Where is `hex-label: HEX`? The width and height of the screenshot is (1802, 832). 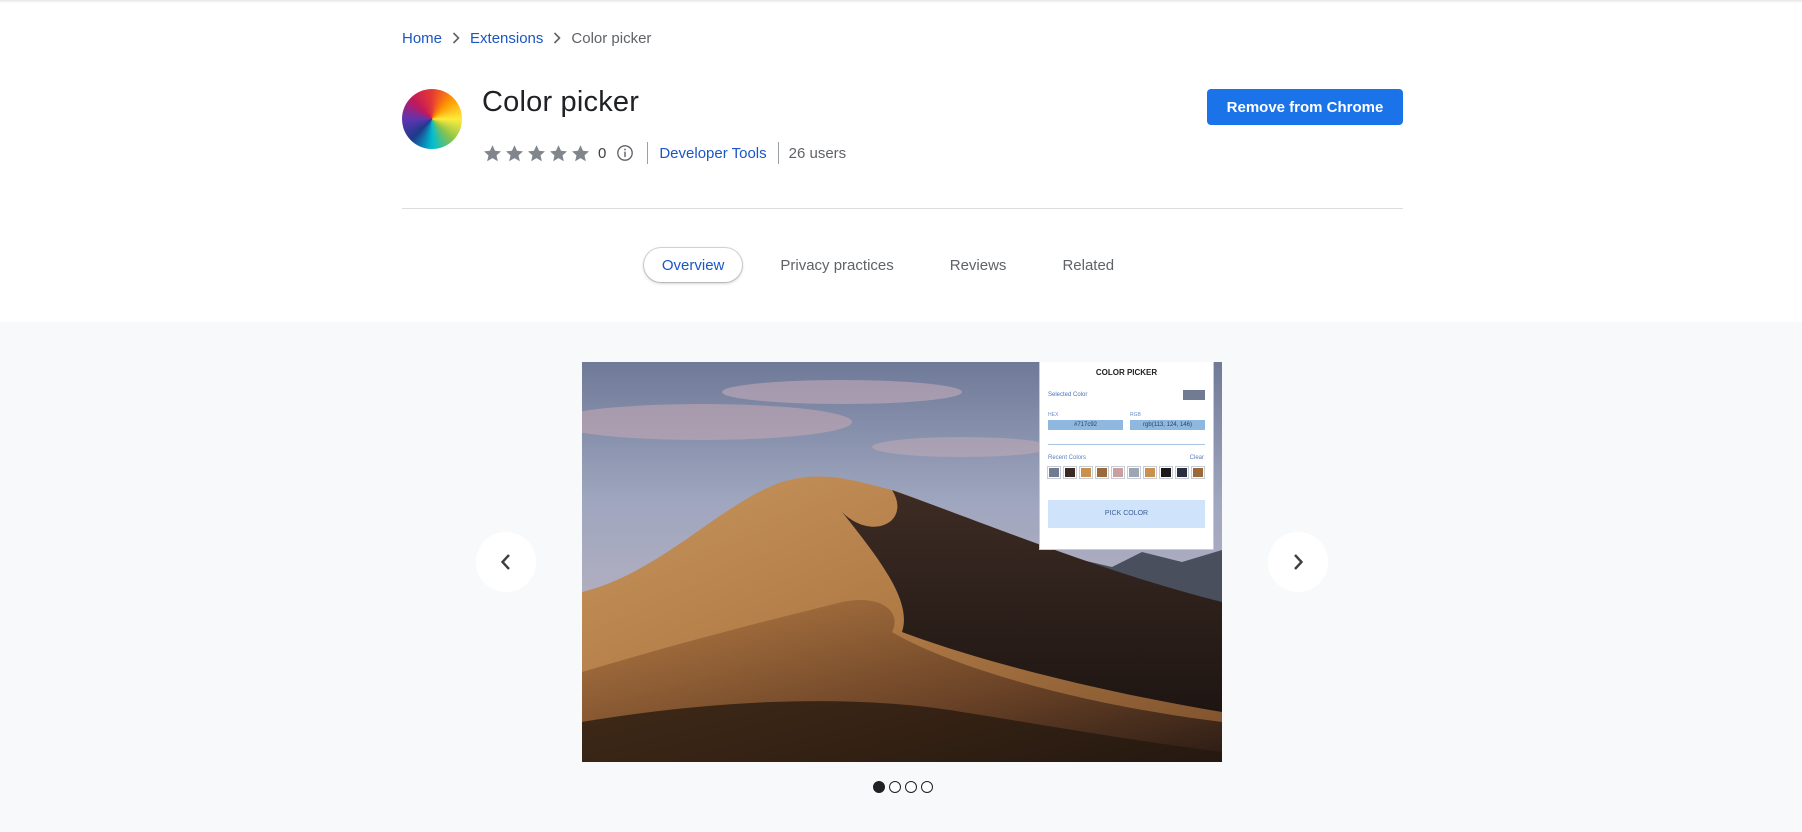
hex-label: HEX is located at coordinates (1053, 415).